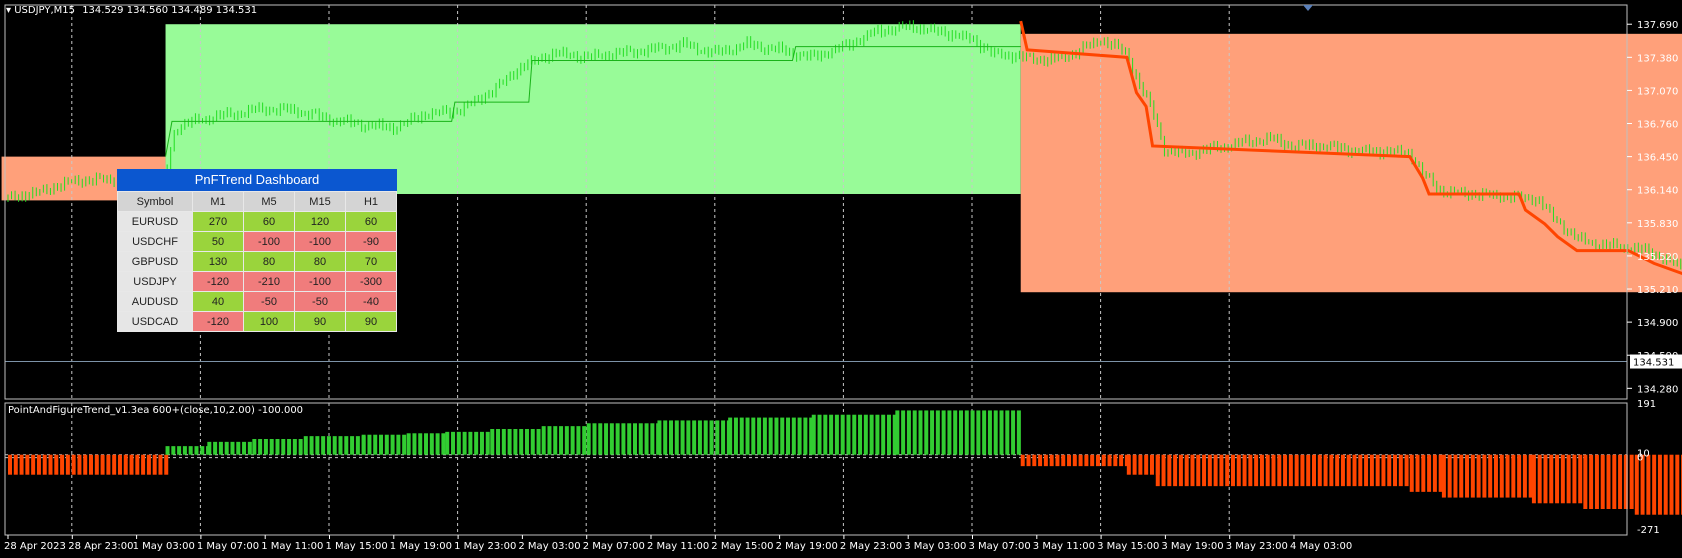 The width and height of the screenshot is (1682, 558). What do you see at coordinates (8, 10) in the screenshot?
I see `dropdown-triangle-icon: ▾` at bounding box center [8, 10].